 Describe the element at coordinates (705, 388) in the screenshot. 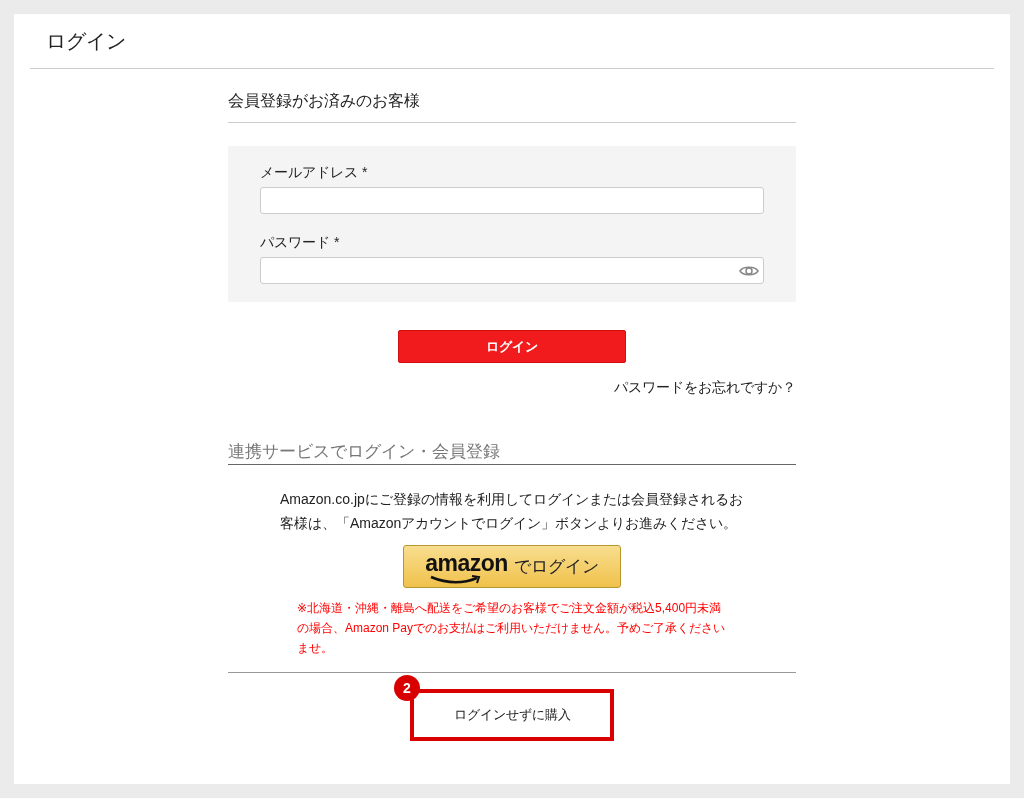

I see `forgot-password-link: パスワードをお忘れですか？` at that location.